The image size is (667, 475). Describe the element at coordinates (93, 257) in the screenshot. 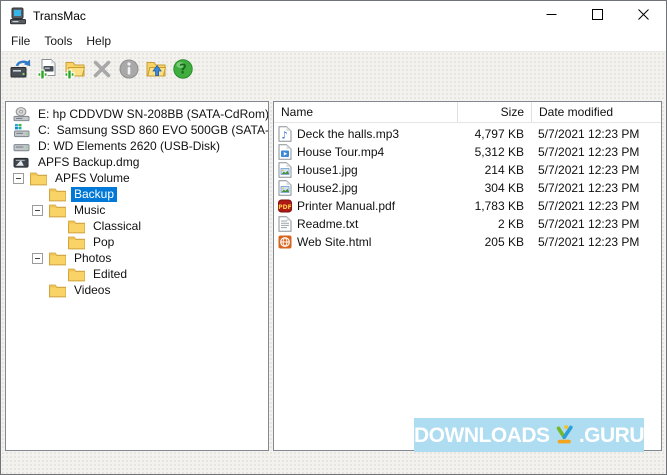

I see `tree-item-label: Photos` at that location.